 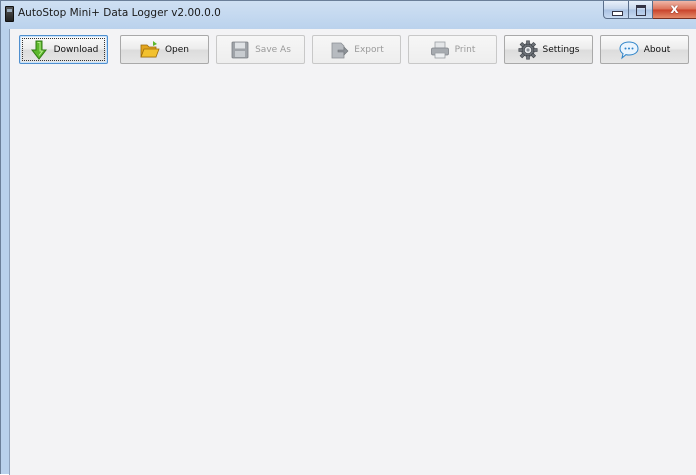 I want to click on minimize-button, so click(x=616, y=10).